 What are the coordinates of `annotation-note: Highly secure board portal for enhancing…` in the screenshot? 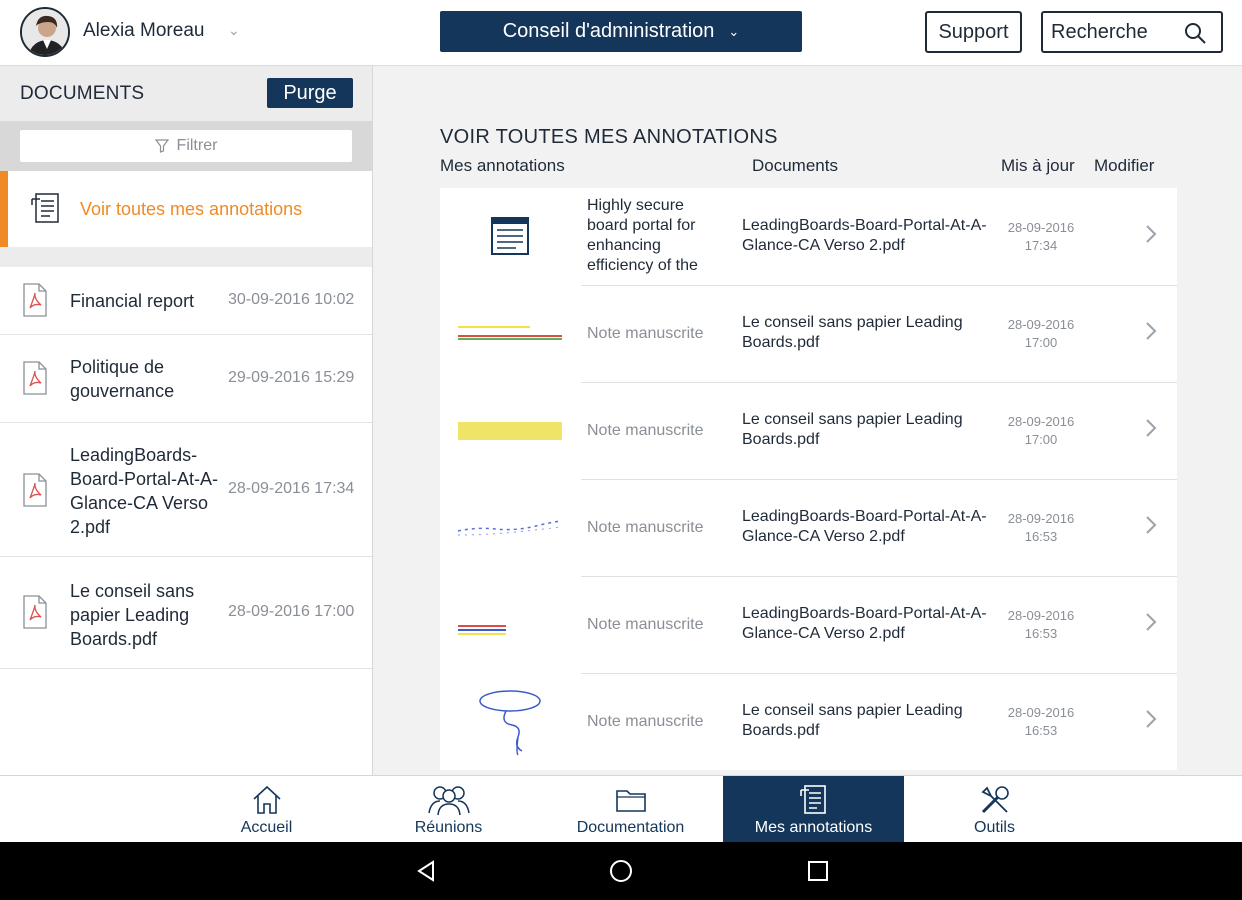 It's located at (642, 235).